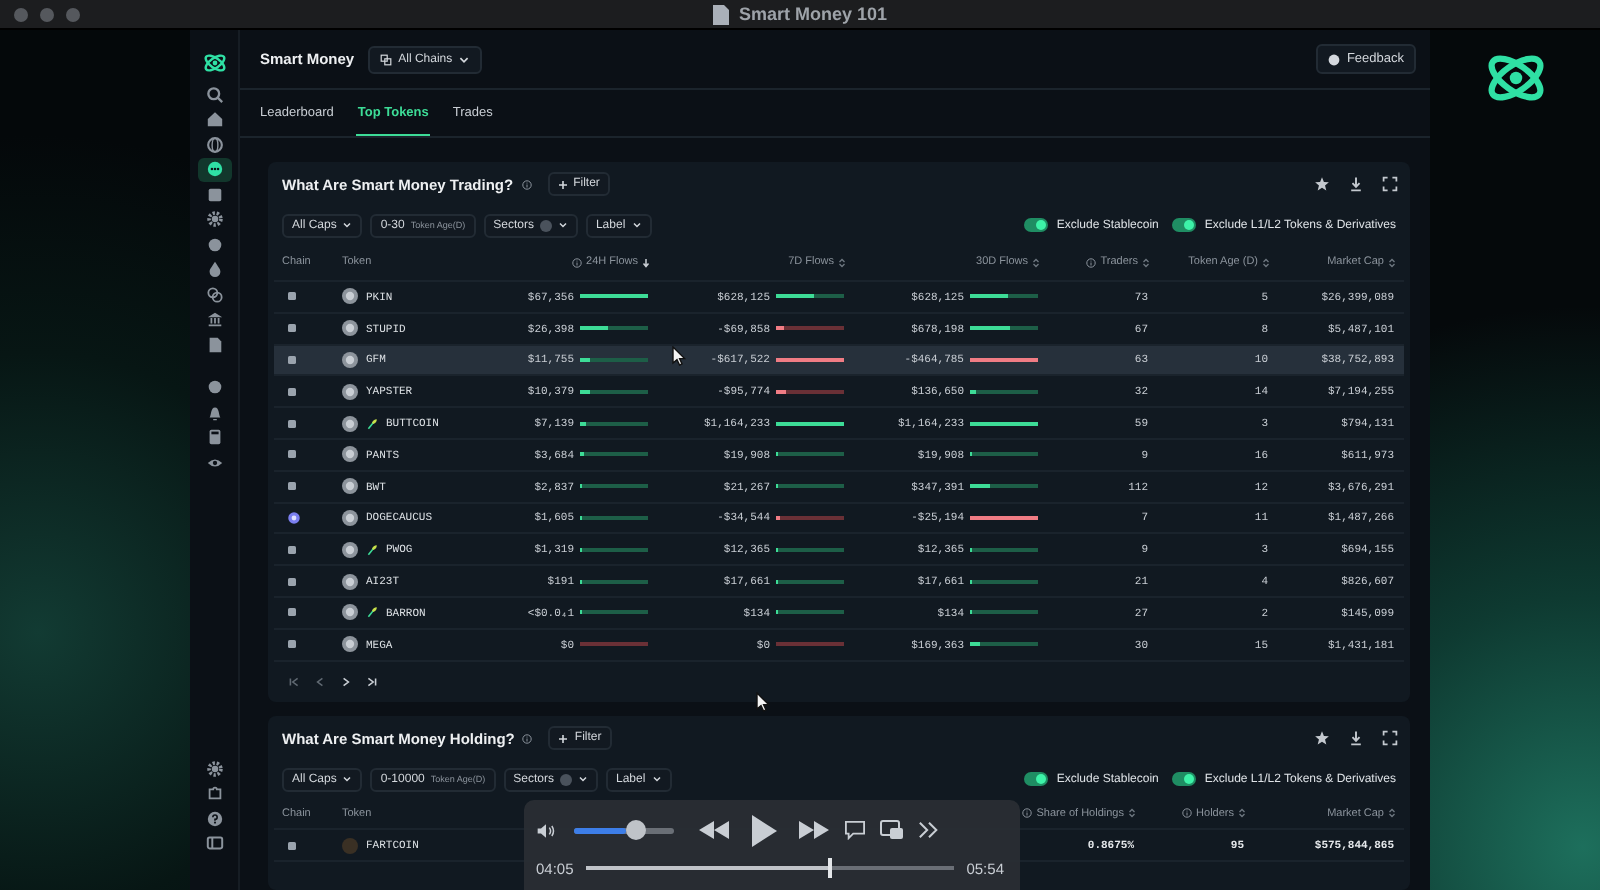 The width and height of the screenshot is (1600, 890). I want to click on play-icon, so click(764, 830).